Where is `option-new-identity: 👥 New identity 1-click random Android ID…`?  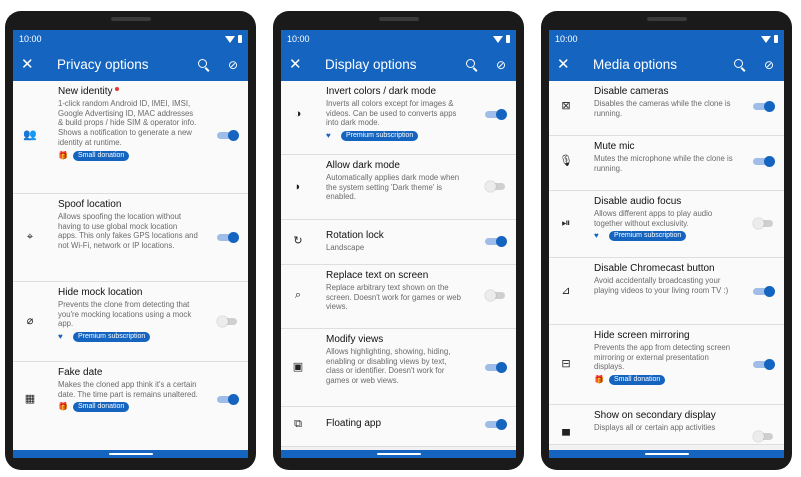
option-new-identity: 👥 New identity 1-click random Android ID… is located at coordinates (130, 137).